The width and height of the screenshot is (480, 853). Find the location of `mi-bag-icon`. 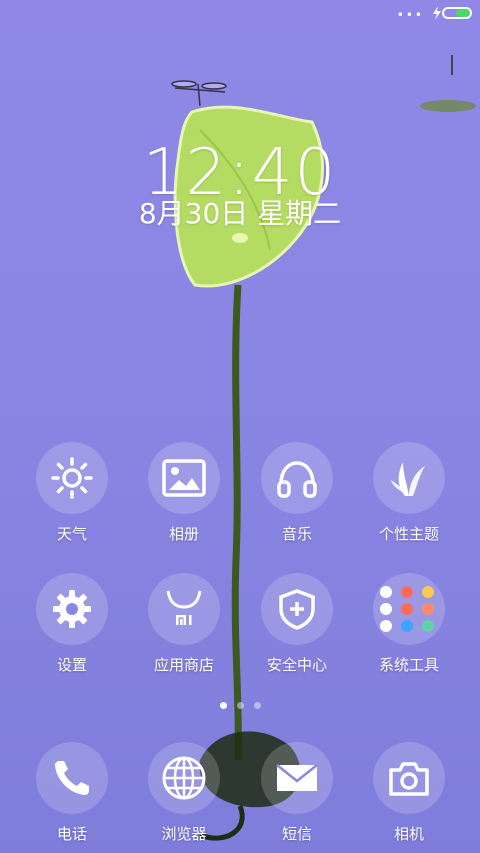

mi-bag-icon is located at coordinates (184, 607).